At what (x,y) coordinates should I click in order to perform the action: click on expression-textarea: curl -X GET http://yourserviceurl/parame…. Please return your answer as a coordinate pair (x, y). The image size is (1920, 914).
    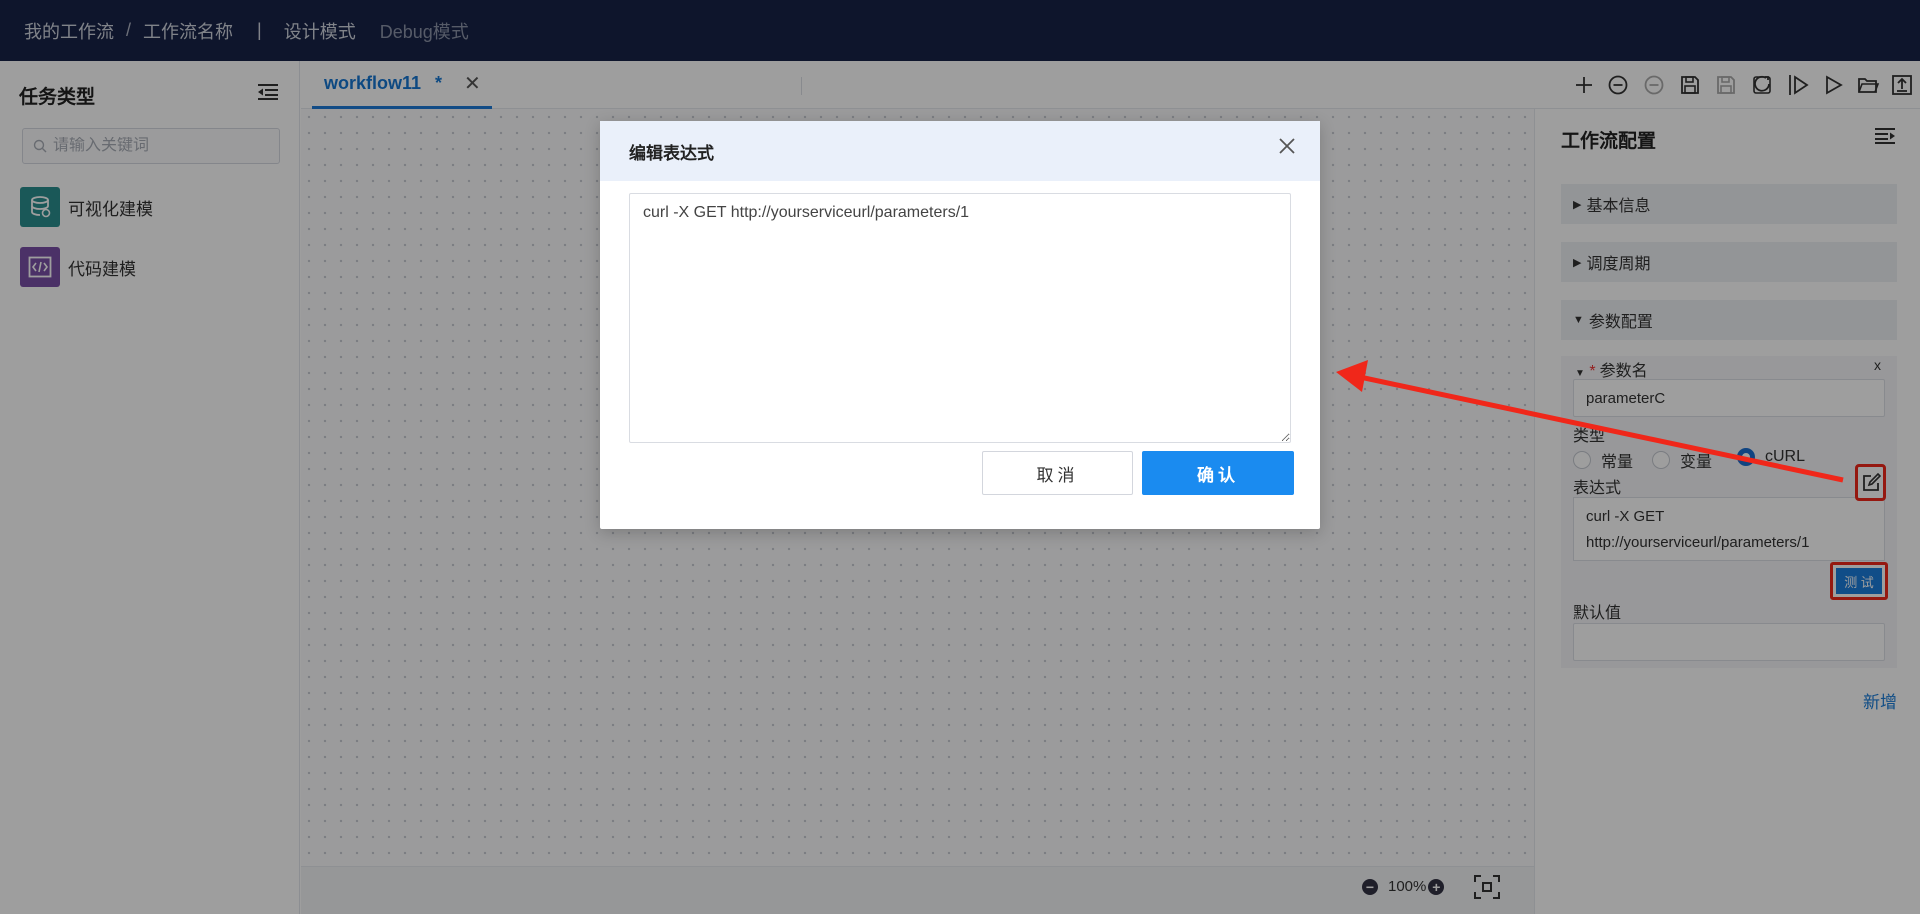
    Looking at the image, I should click on (960, 318).